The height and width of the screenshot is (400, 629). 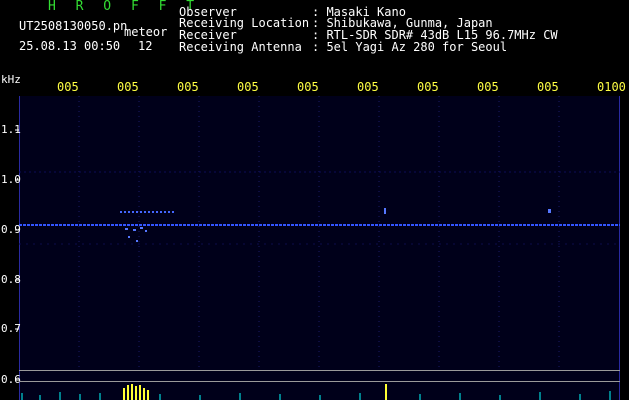 What do you see at coordinates (255, 392) in the screenshot?
I see `activity-peak` at bounding box center [255, 392].